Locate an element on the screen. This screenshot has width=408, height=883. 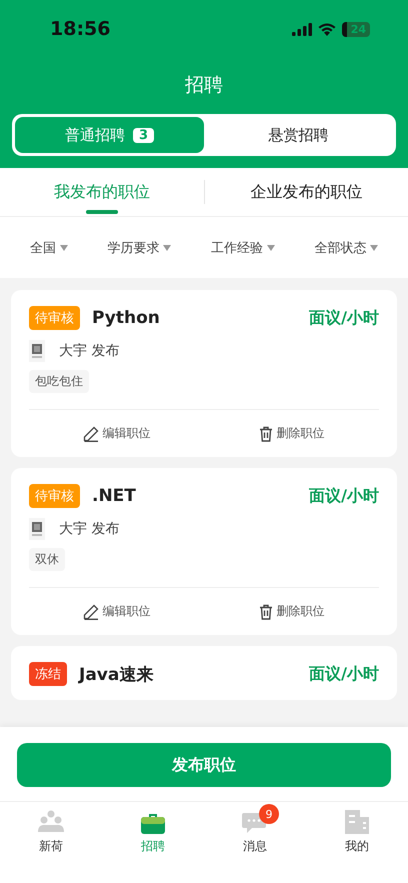
status-time: 18:56 is located at coordinates (80, 29).